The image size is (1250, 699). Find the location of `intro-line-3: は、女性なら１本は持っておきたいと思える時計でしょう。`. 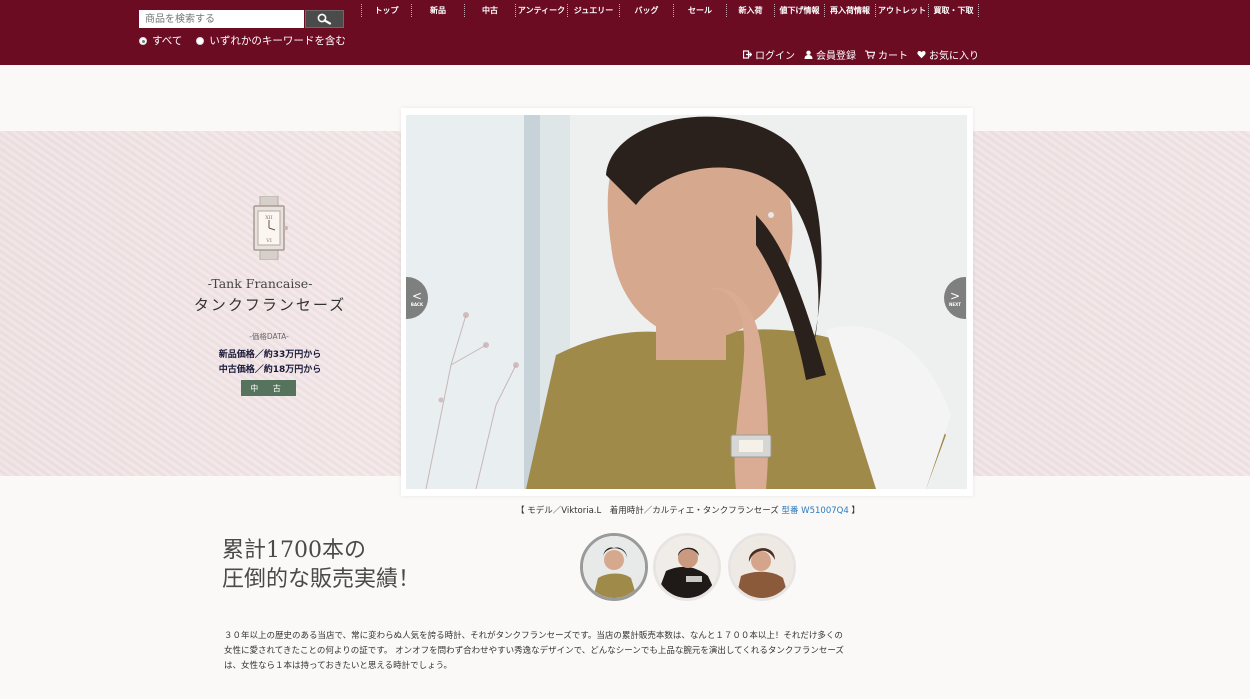

intro-line-3: は、女性なら１本は持っておきたいと思える時計でしょう。 is located at coordinates (338, 666).